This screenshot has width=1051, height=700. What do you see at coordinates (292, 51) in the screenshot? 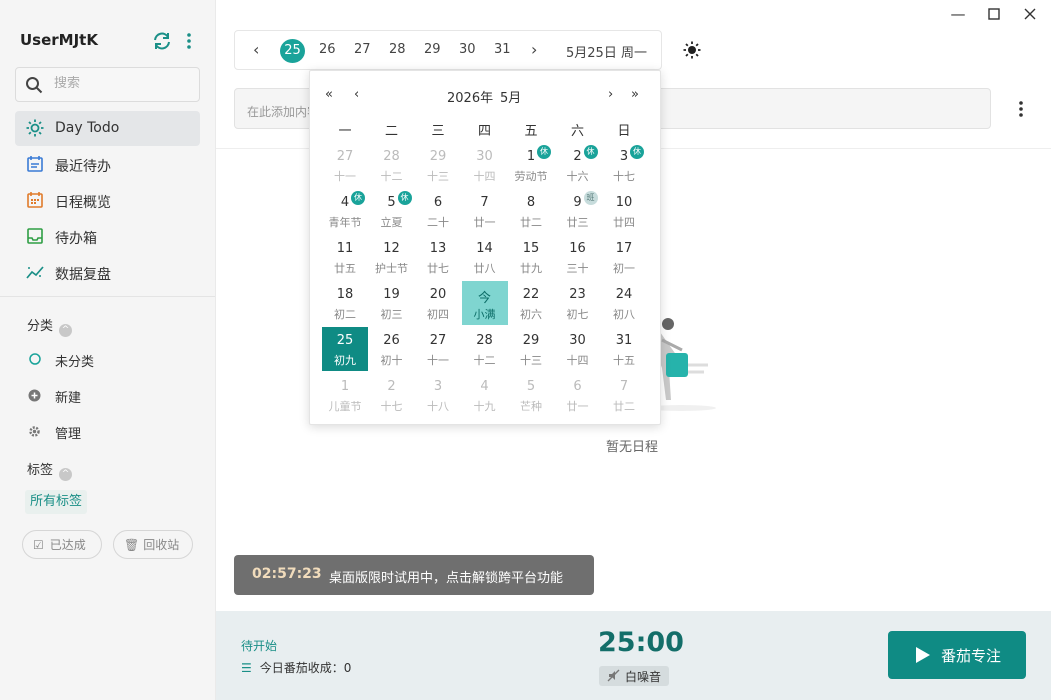
I see `day-25: 25` at bounding box center [292, 51].